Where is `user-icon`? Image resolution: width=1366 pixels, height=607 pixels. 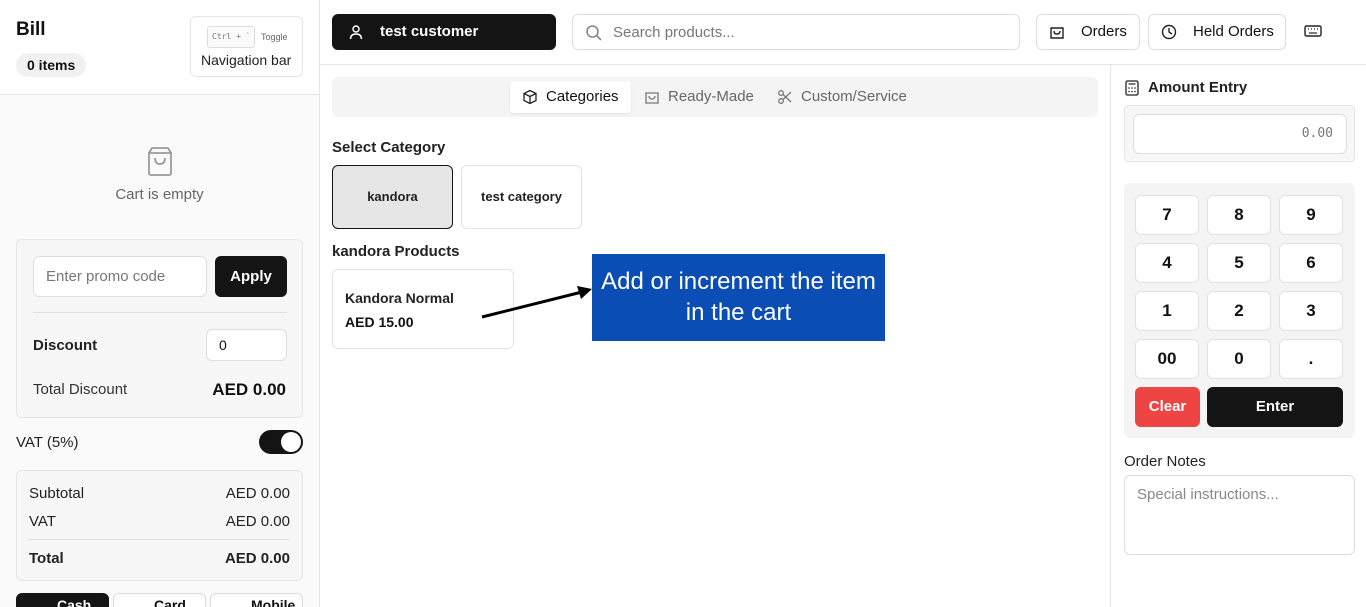 user-icon is located at coordinates (356, 32).